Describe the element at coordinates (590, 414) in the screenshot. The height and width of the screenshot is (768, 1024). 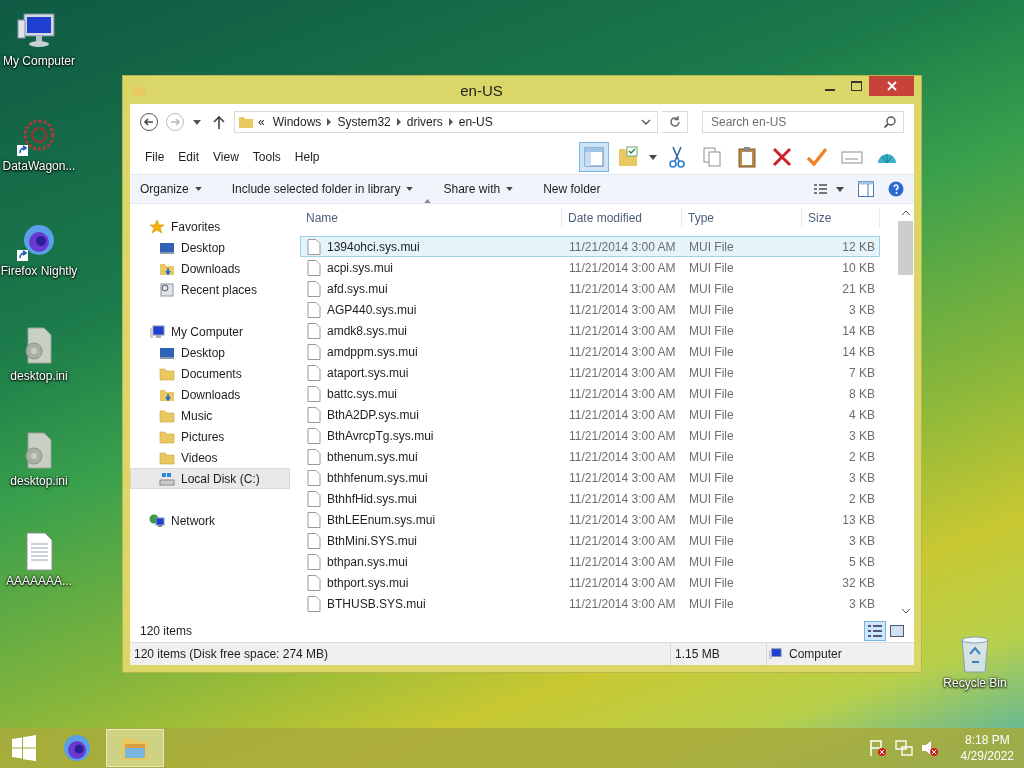
I see `file-row: BthA2DP.sys.mui 11/21/2014 3:00 AM MUI File 4 KB` at that location.